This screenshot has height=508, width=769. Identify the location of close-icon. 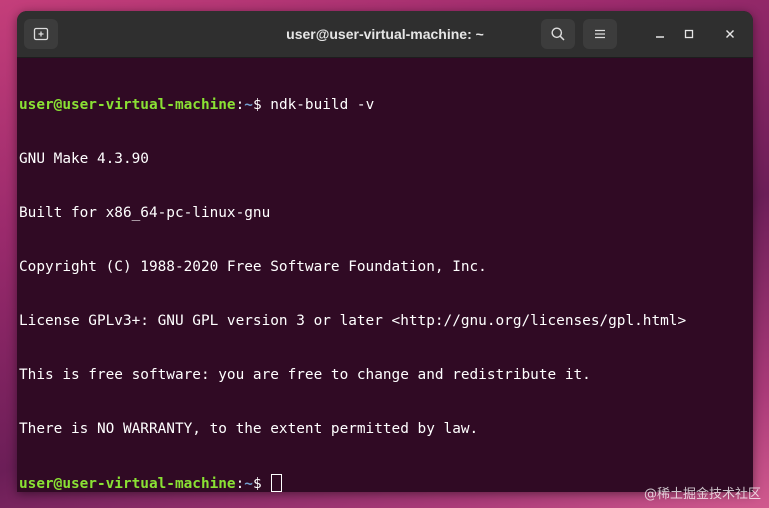
(730, 34).